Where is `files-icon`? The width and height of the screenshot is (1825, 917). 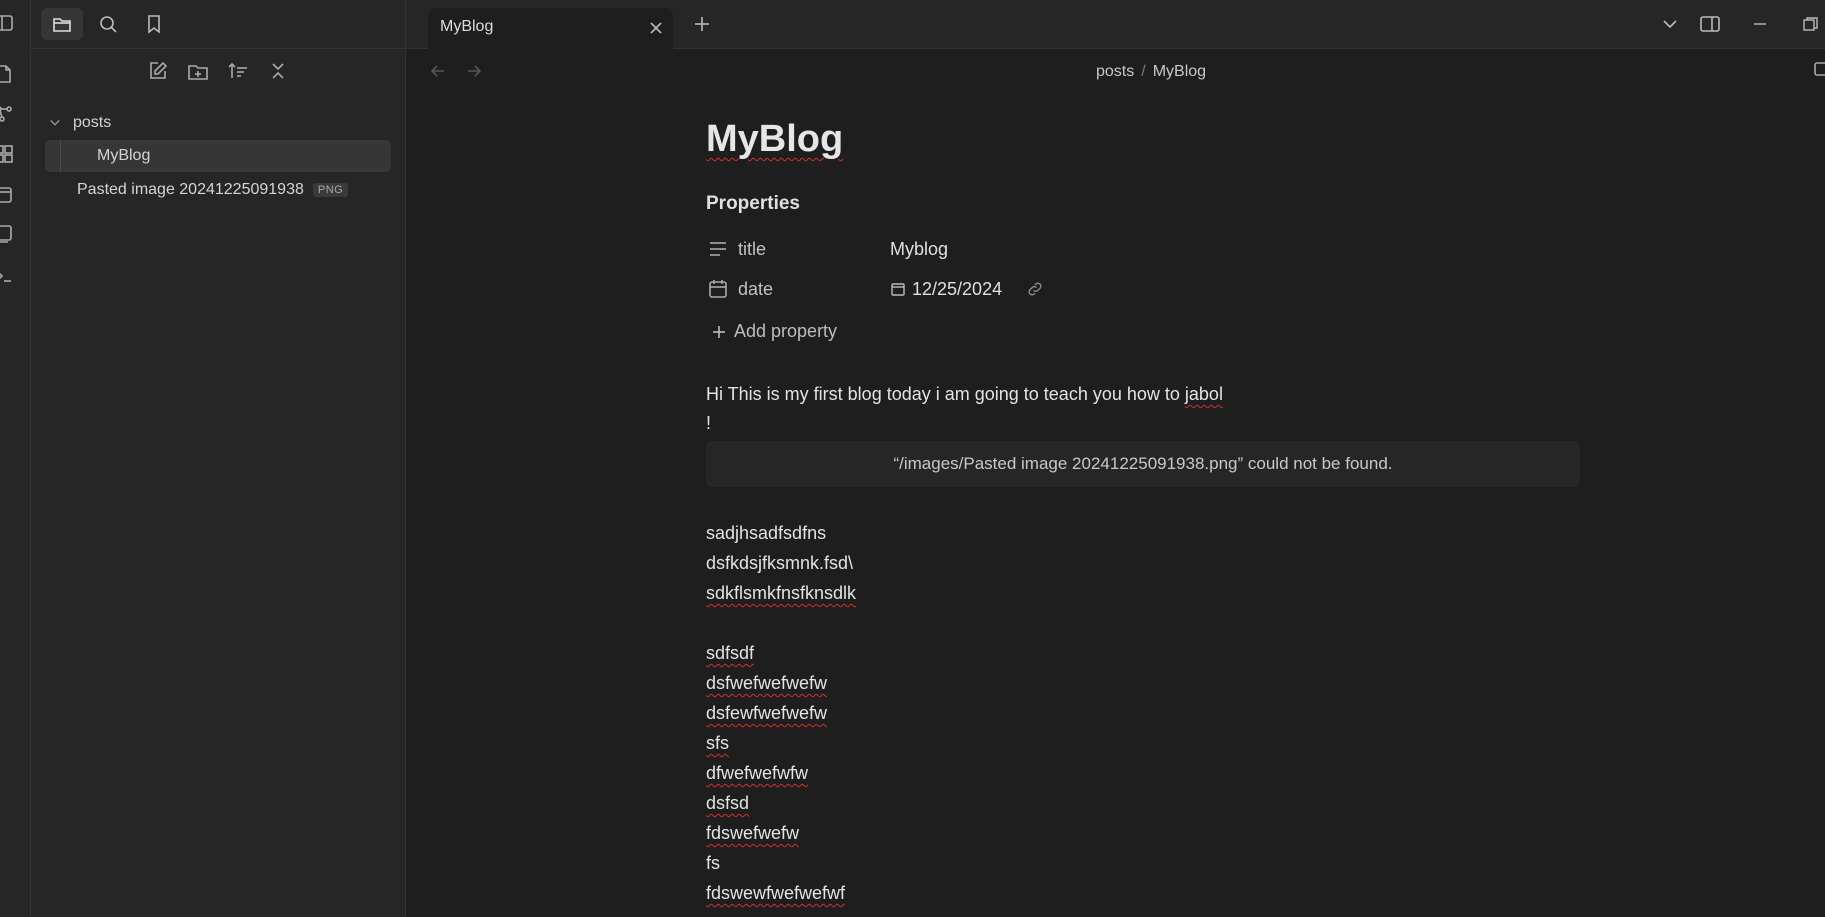 files-icon is located at coordinates (62, 24).